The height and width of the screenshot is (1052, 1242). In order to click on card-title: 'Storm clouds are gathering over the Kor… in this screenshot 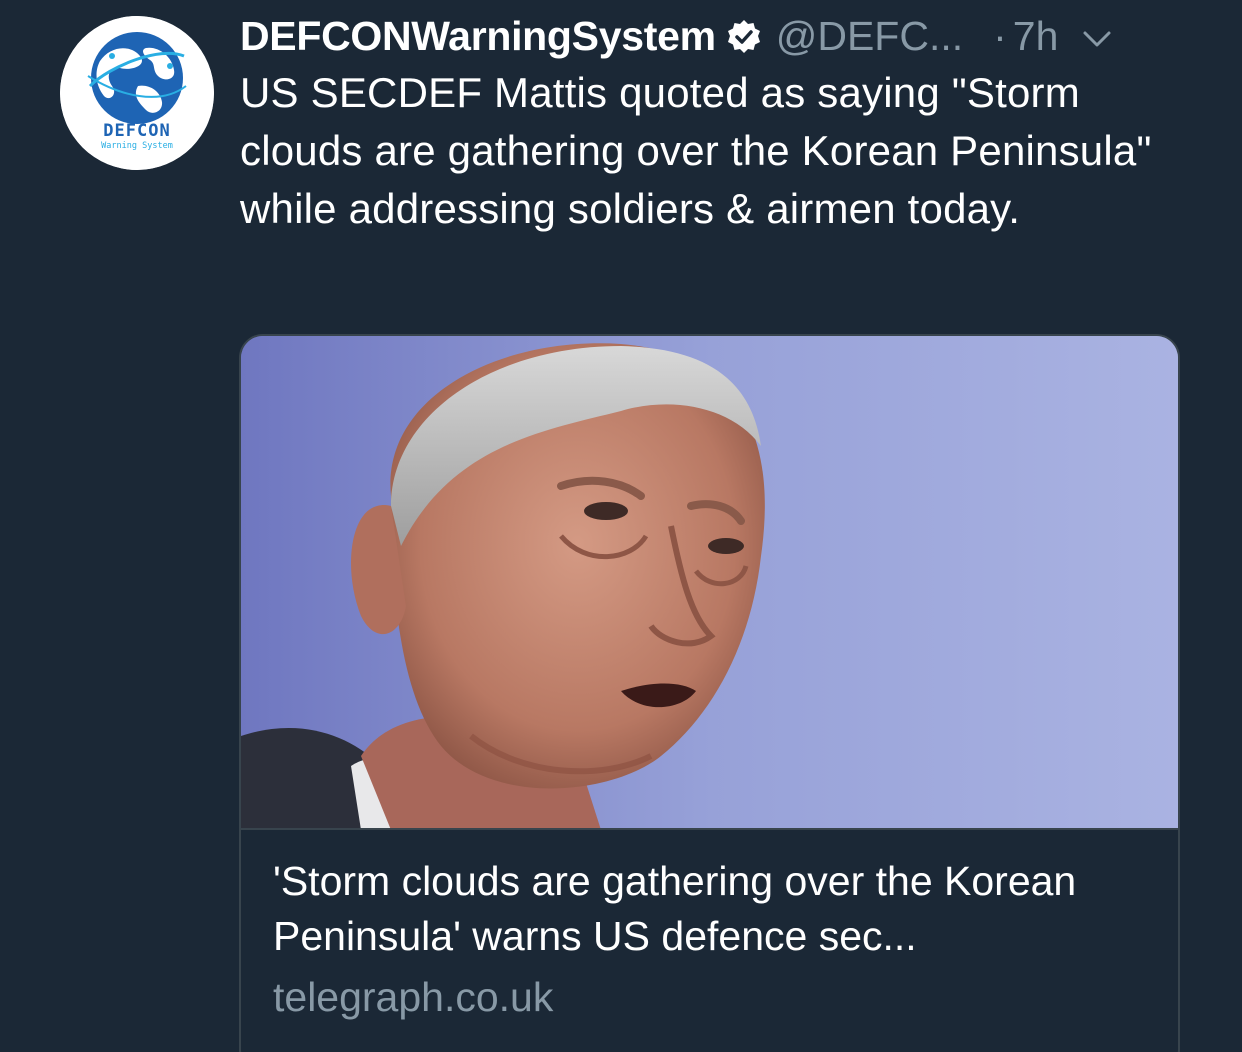, I will do `click(713, 909)`.